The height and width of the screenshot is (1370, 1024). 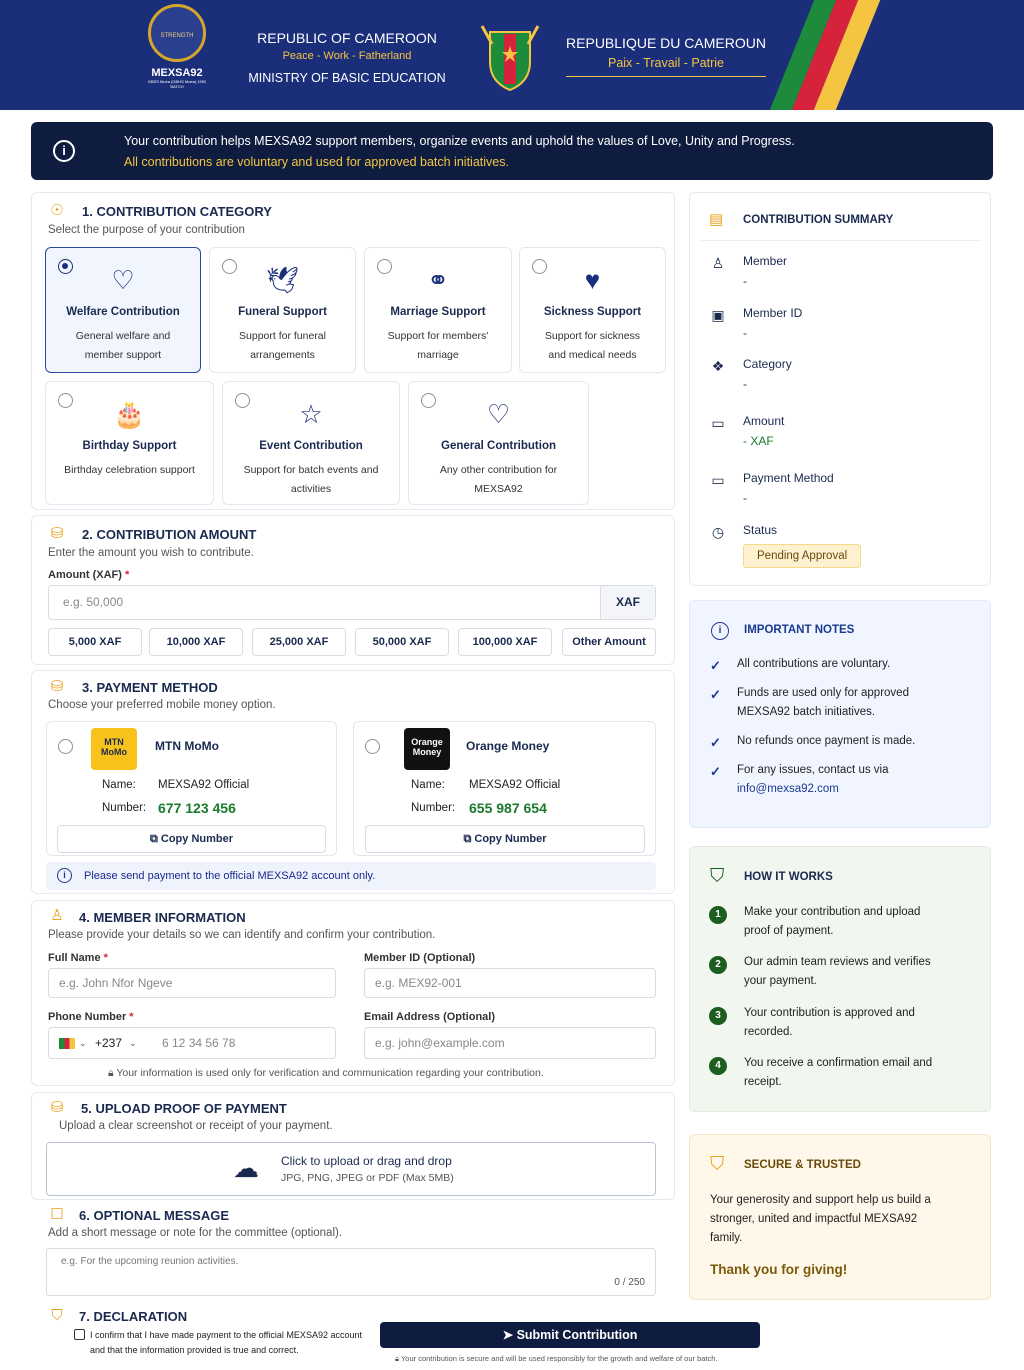 What do you see at coordinates (718, 263) in the screenshot?
I see `user-icon: ♙` at bounding box center [718, 263].